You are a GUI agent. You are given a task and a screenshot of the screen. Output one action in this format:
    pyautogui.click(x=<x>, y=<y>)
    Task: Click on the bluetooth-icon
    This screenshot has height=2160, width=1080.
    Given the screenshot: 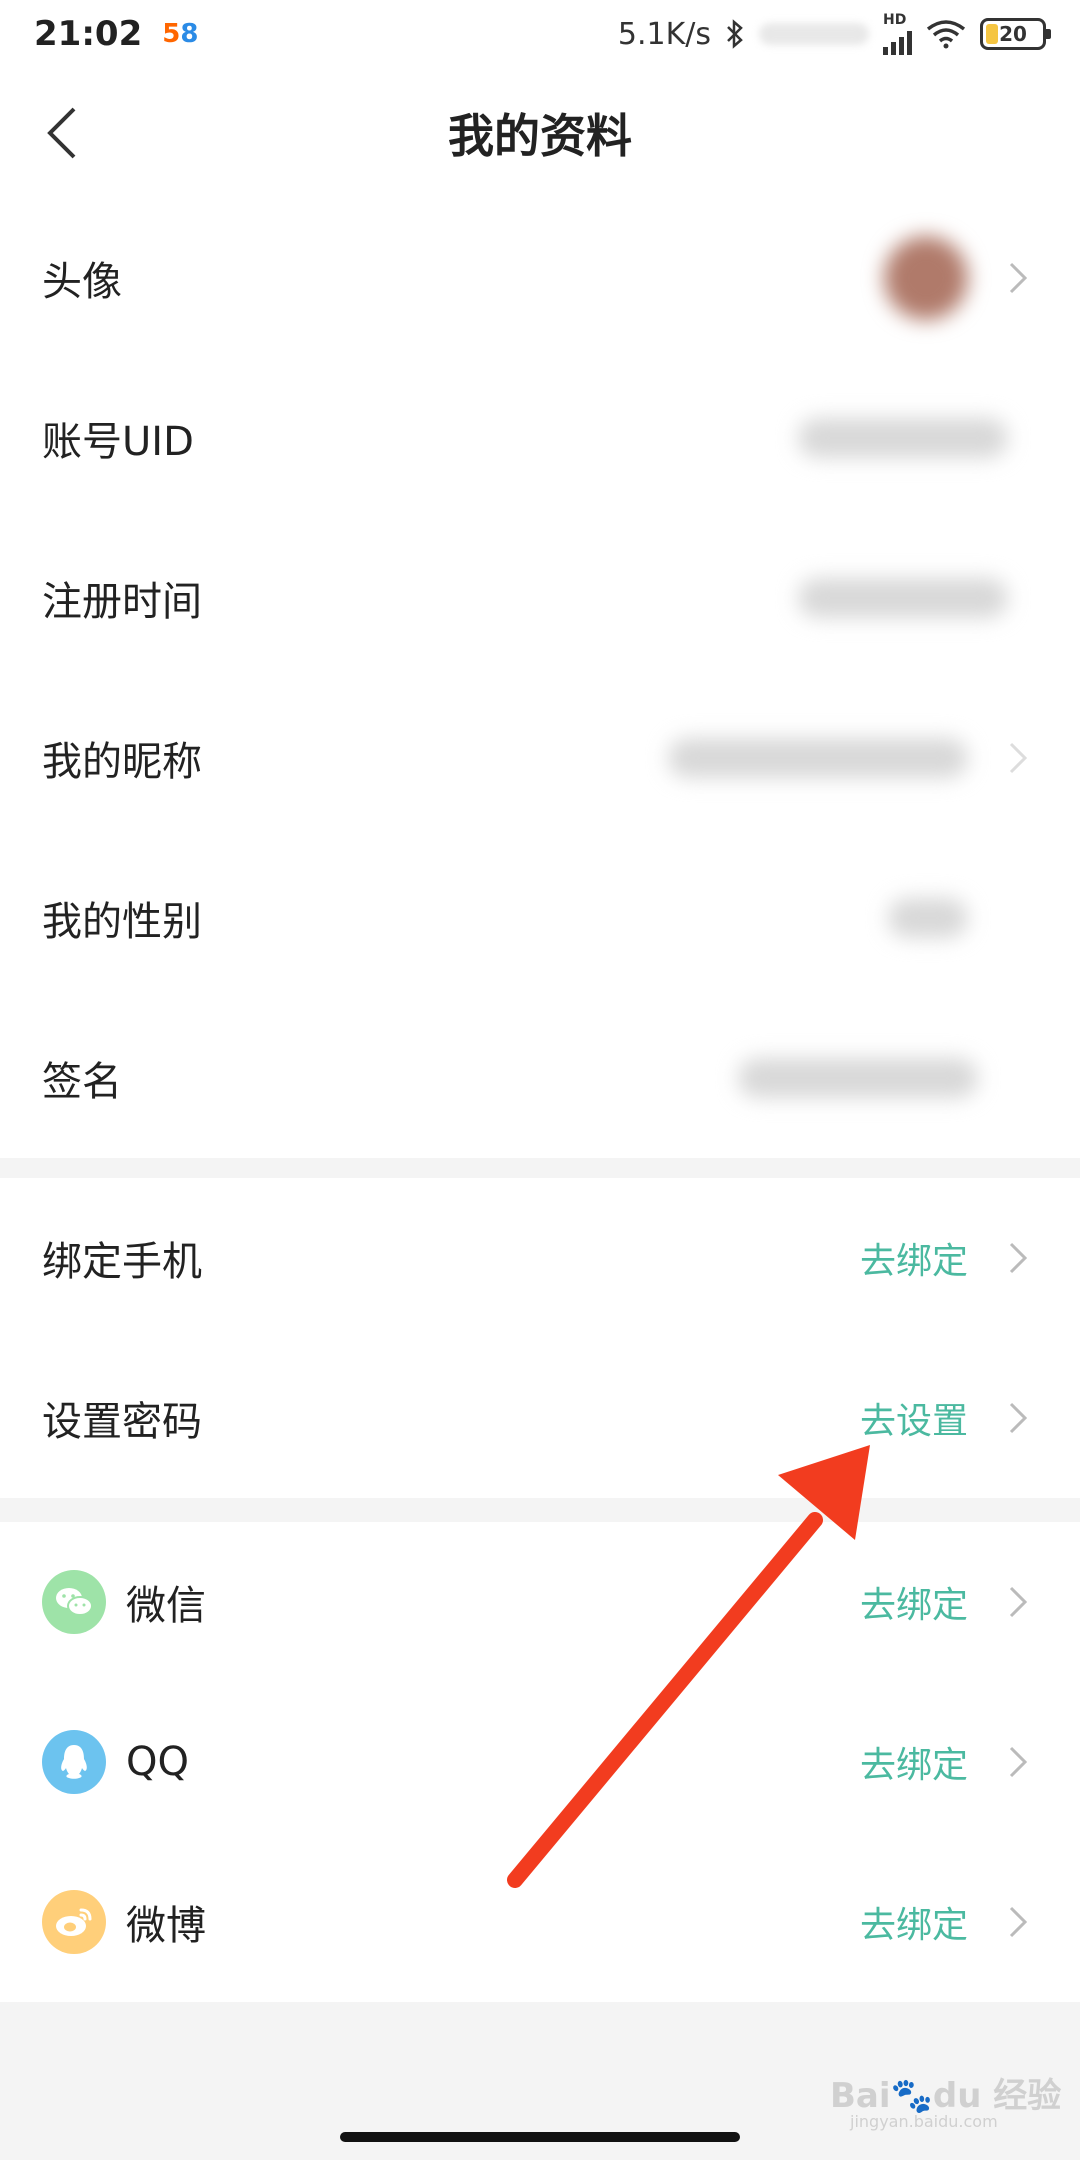 What is the action you would take?
    pyautogui.click(x=735, y=34)
    